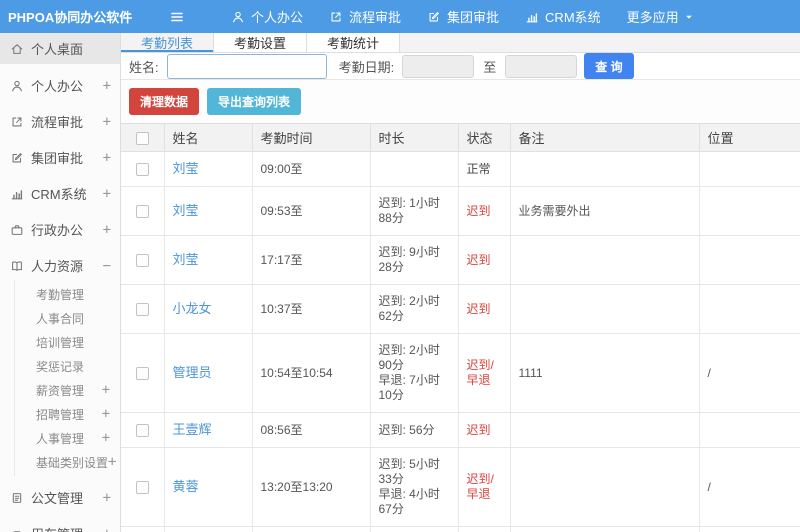 The image size is (800, 532). I want to click on tab-3: 考勤统计, so click(354, 42).